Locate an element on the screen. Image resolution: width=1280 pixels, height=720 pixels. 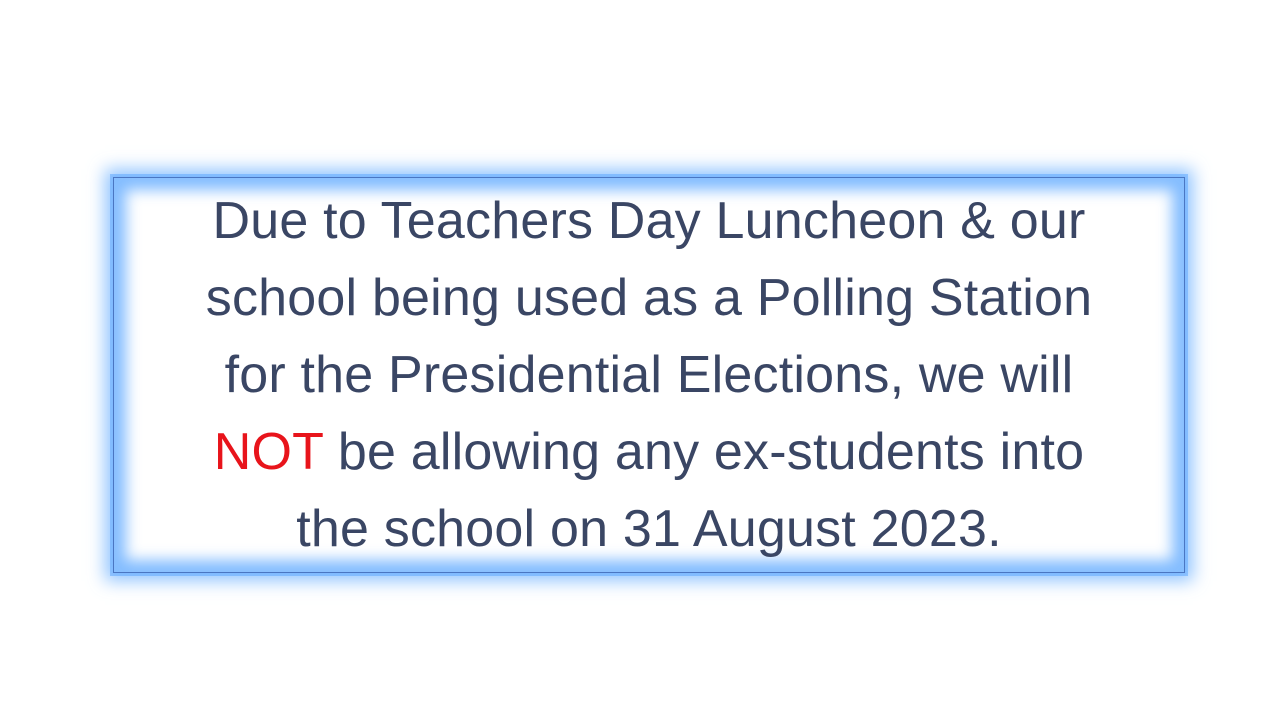
notice-line-3: for the Presidential Elections, we will is located at coordinates (649, 374).